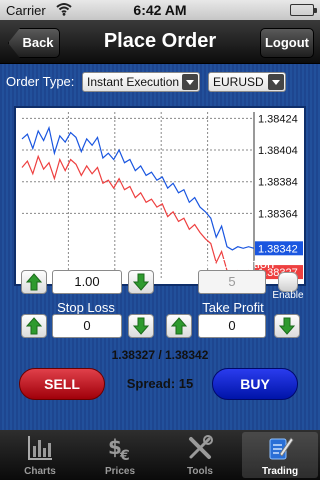 This screenshot has height=480, width=320. What do you see at coordinates (288, 282) in the screenshot?
I see `max-deviation-enable-checkbox` at bounding box center [288, 282].